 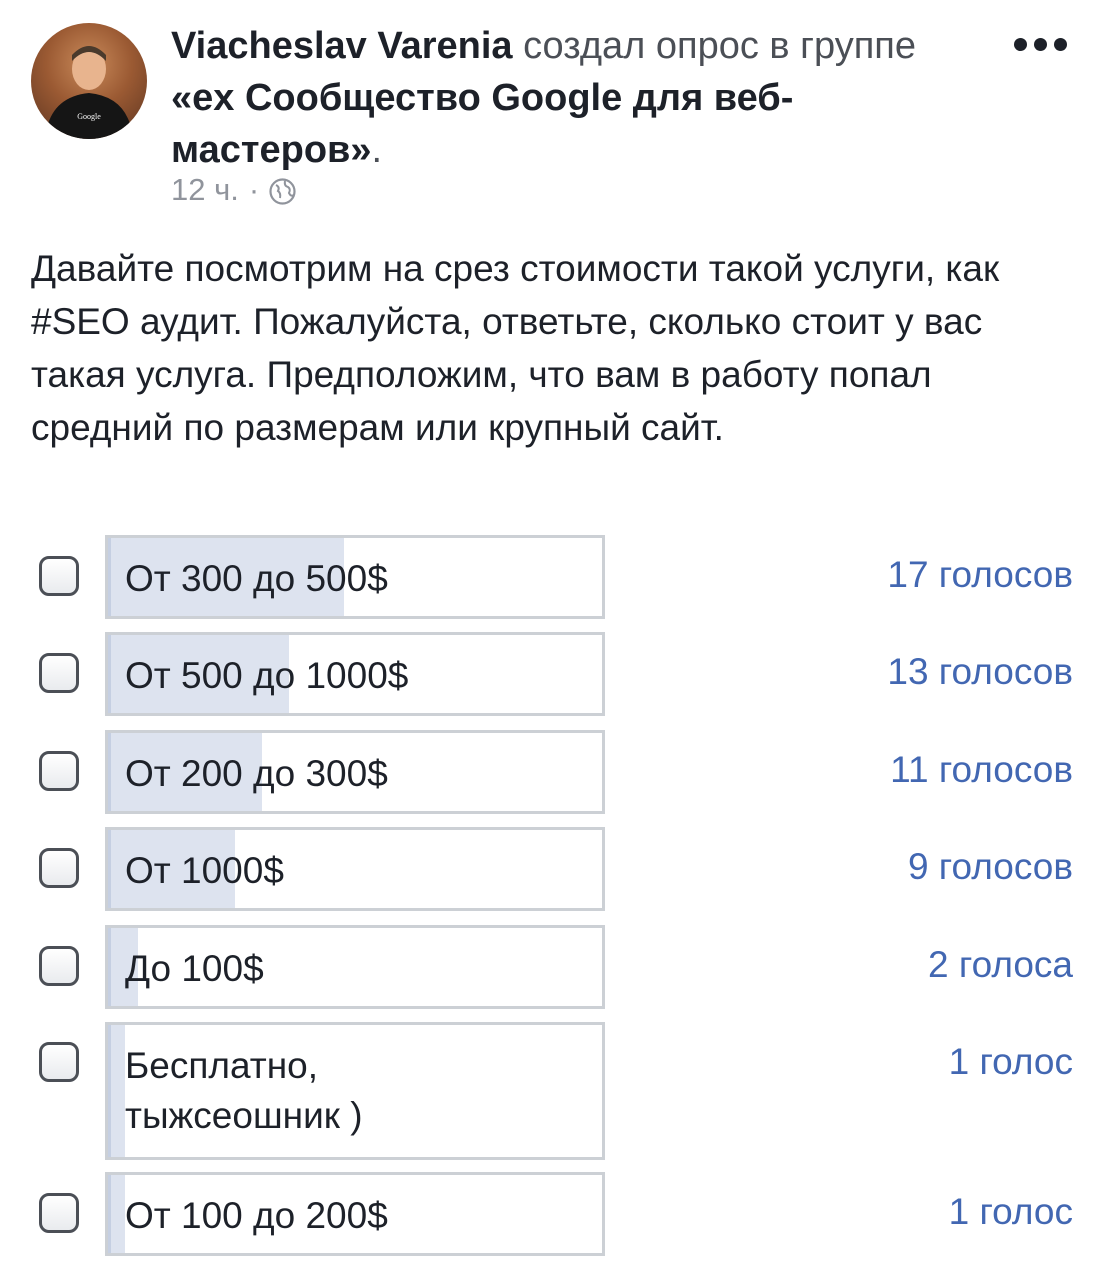 What do you see at coordinates (482, 124) in the screenshot?
I see `group-name: «ex Сообщество Google для веб-мастеров»` at bounding box center [482, 124].